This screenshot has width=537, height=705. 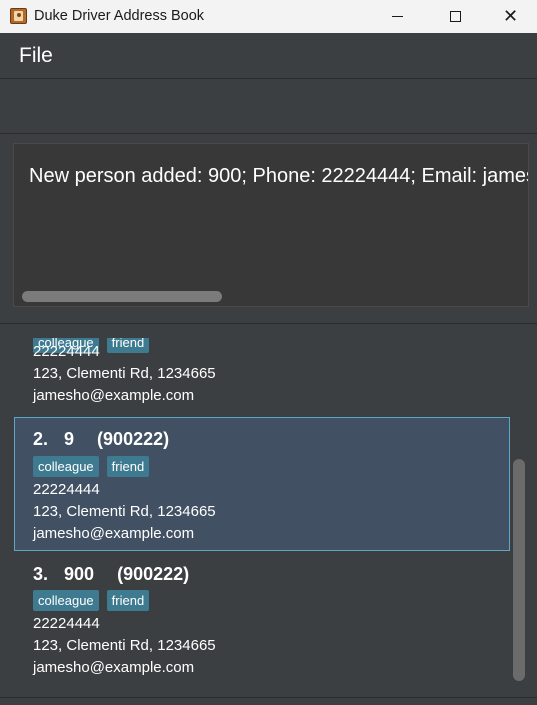 I want to click on menu-file: File, so click(x=36, y=56).